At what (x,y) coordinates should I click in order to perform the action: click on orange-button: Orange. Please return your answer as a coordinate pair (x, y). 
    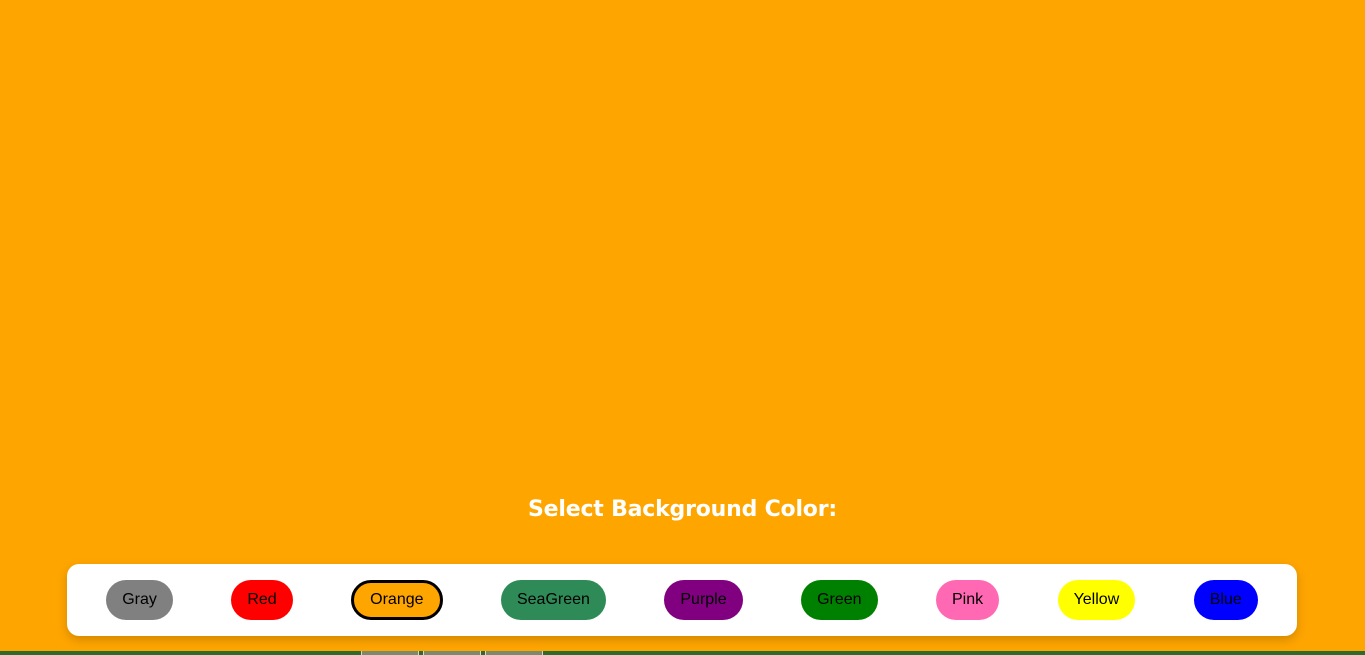
    Looking at the image, I should click on (397, 600).